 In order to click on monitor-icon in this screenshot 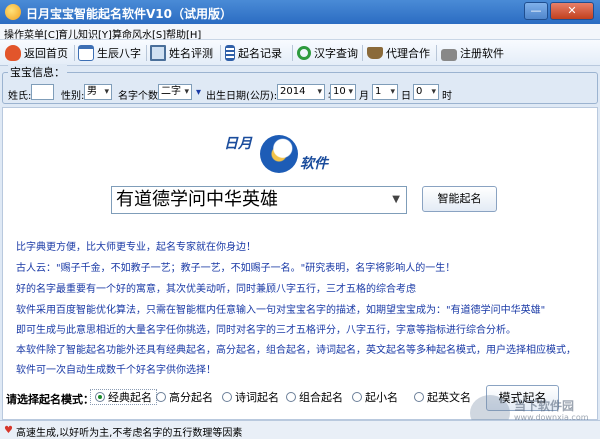, I will do `click(158, 53)`.